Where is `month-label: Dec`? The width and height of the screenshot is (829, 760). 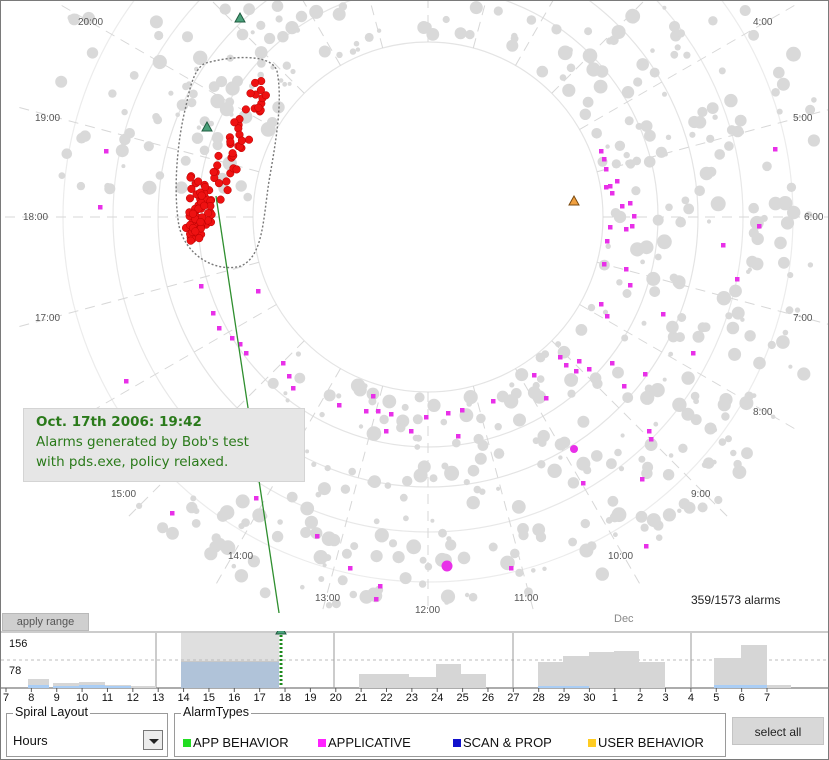
month-label: Dec is located at coordinates (624, 619).